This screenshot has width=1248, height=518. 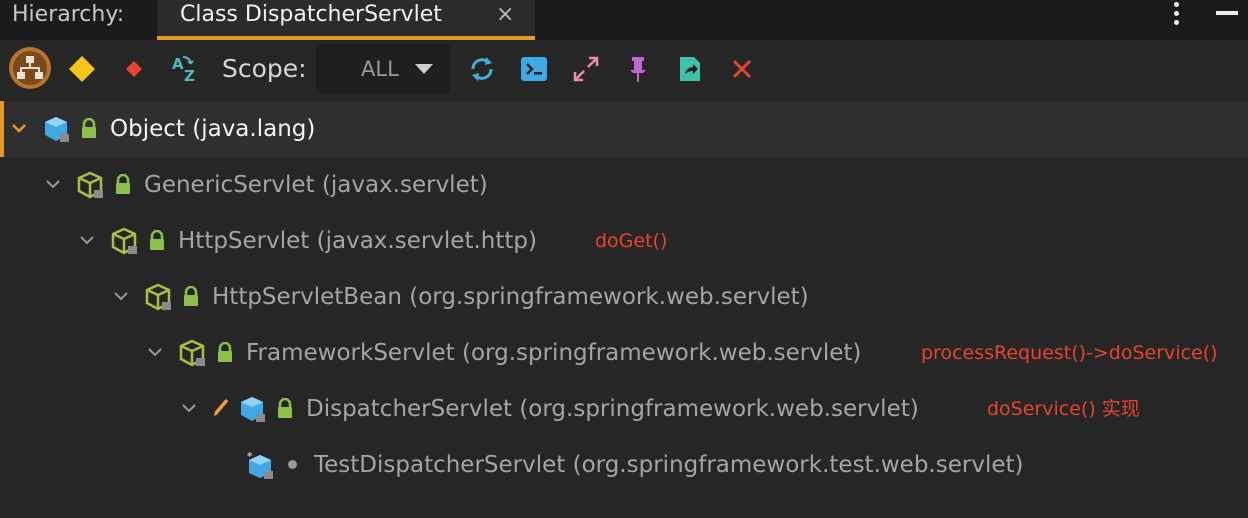 I want to click on sort-alphabetically-icon: A Z, so click(x=186, y=69).